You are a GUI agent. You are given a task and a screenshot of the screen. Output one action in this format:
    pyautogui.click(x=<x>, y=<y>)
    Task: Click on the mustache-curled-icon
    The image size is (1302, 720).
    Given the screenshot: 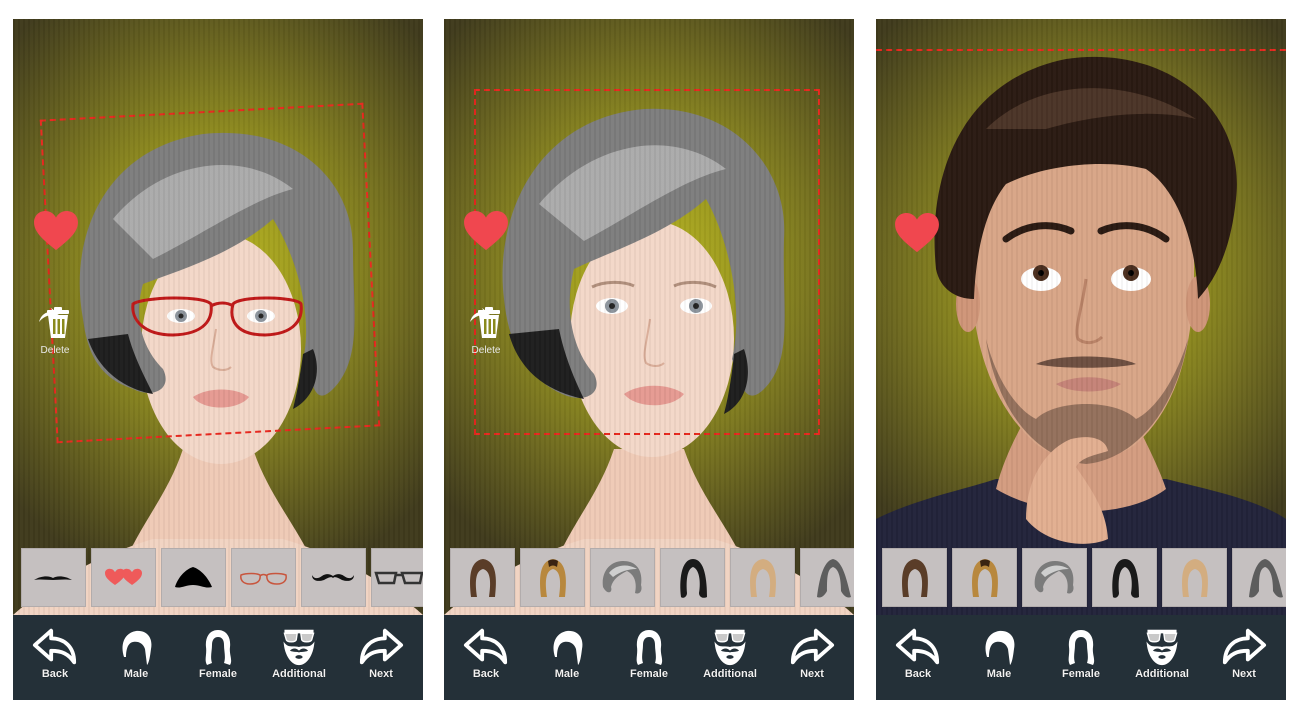 What is the action you would take?
    pyautogui.click(x=333, y=577)
    